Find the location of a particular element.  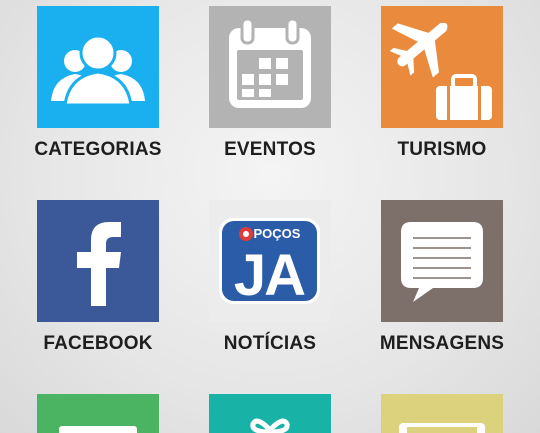

eventos-label: EVENTOS is located at coordinates (270, 150).